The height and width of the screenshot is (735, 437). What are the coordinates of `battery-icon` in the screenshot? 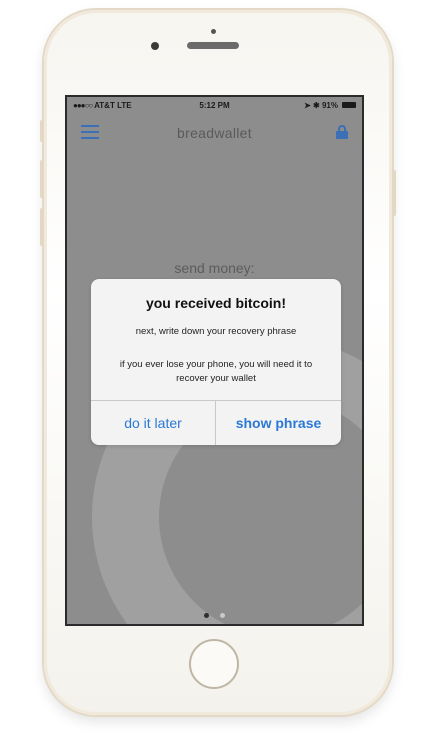 It's located at (349, 105).